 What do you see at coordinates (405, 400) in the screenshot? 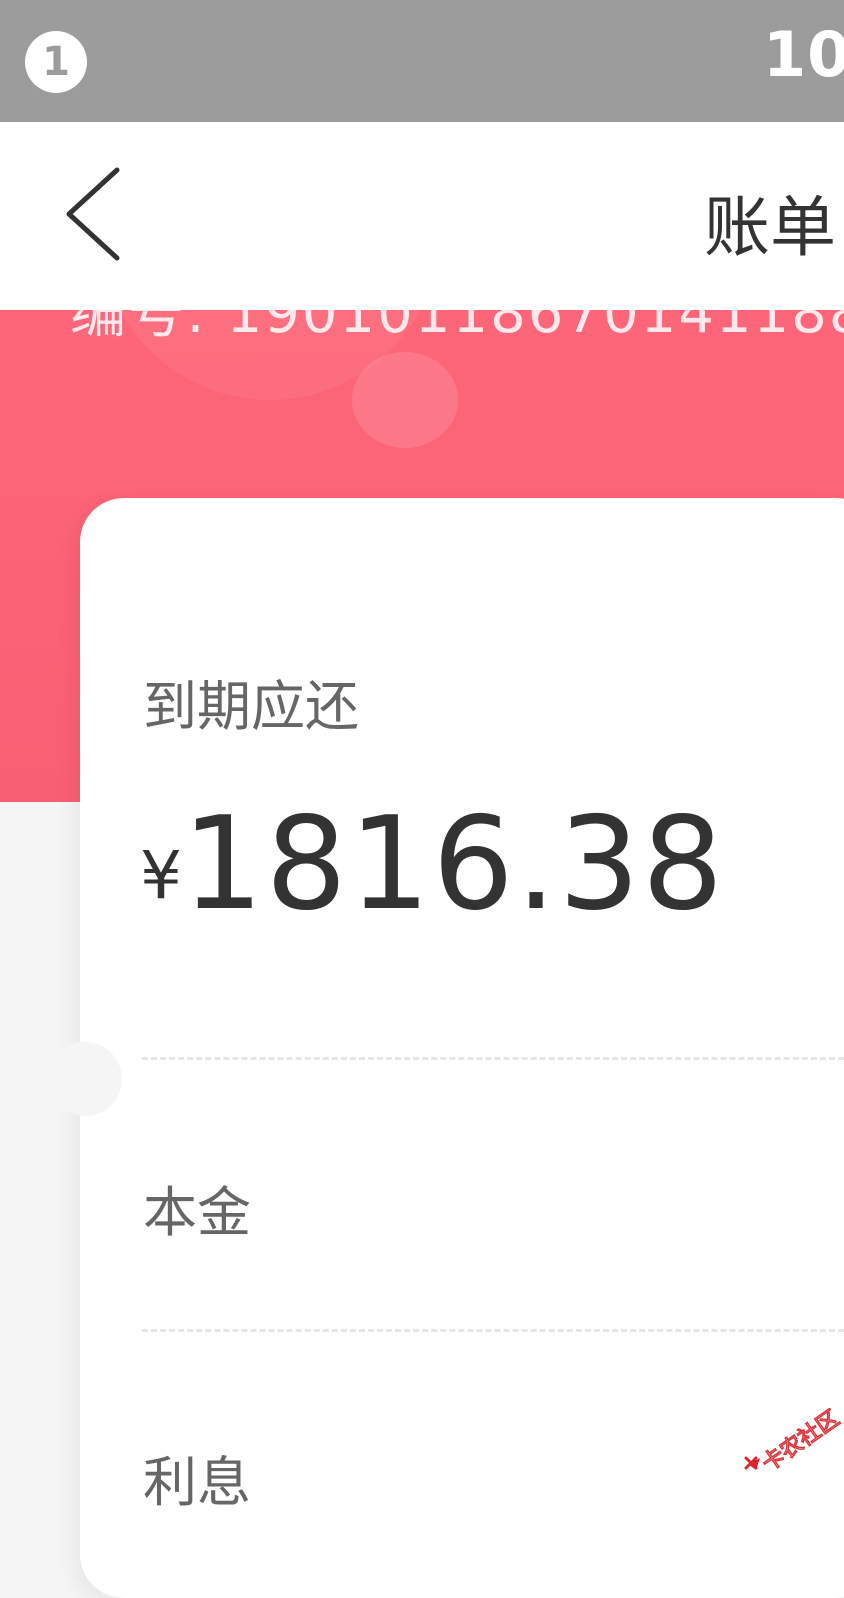
I see `decorative-bubble` at bounding box center [405, 400].